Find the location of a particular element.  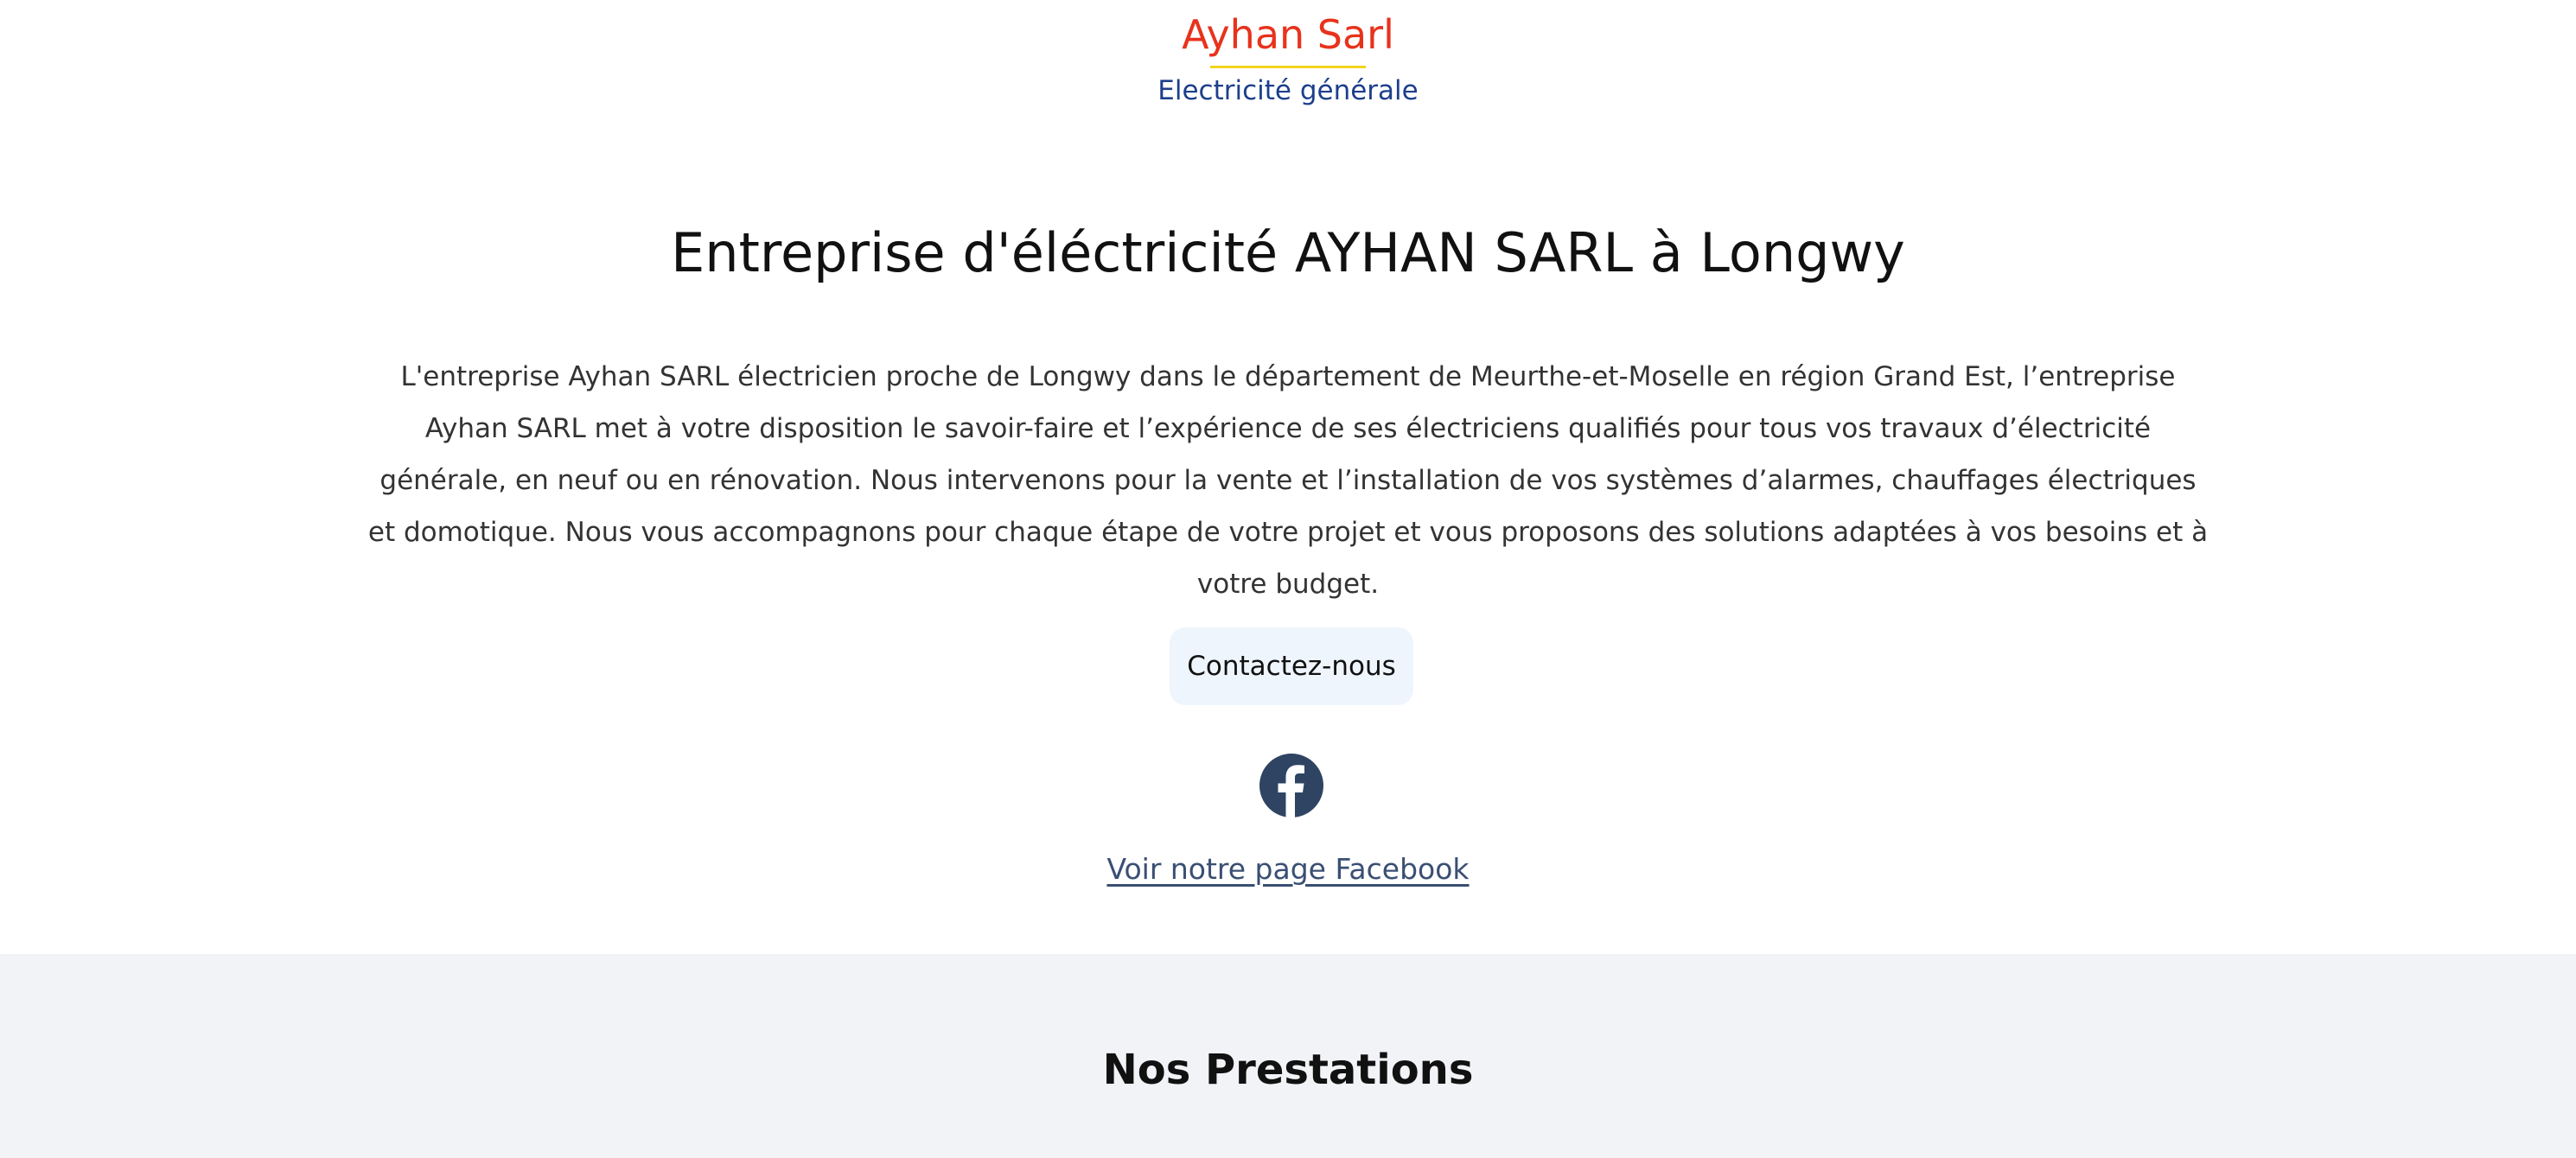

site-logo: Ayhan Sarl Electricité générale is located at coordinates (1288, 58).